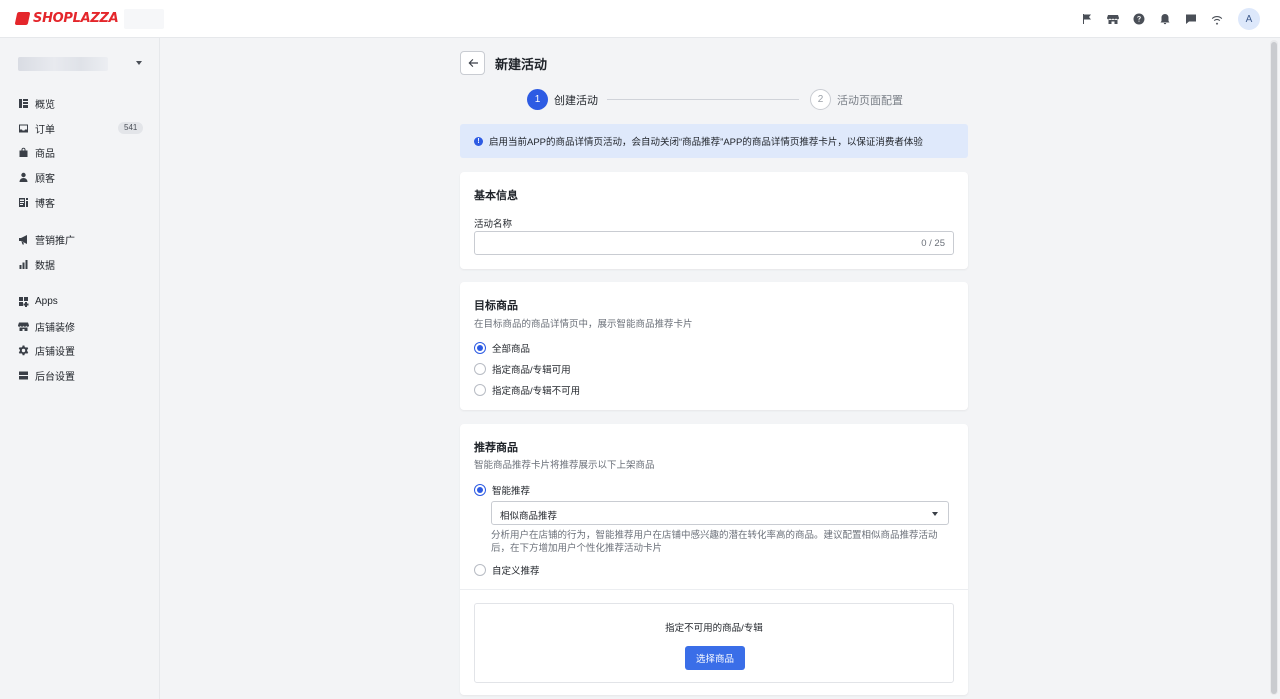  Describe the element at coordinates (80, 264) in the screenshot. I see `sidebar-item-analytics: 数据` at that location.